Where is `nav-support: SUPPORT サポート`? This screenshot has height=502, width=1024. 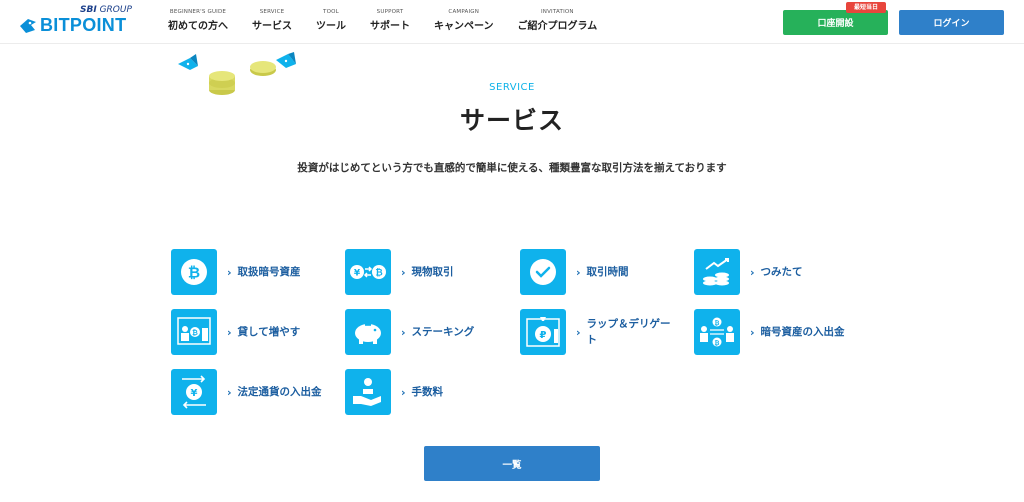 nav-support: SUPPORT サポート is located at coordinates (390, 20).